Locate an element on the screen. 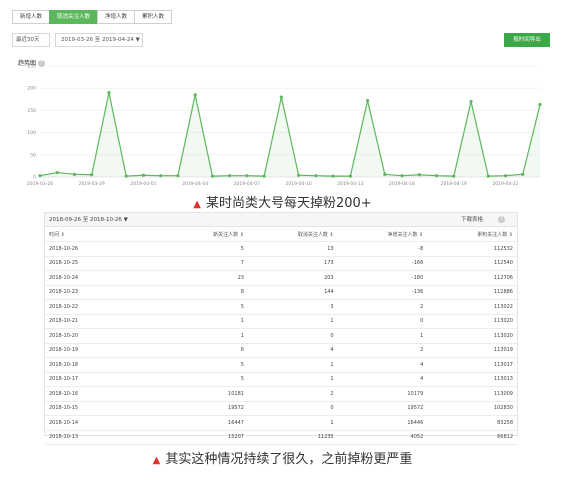  table-cell: 19572 is located at coordinates (203, 408).